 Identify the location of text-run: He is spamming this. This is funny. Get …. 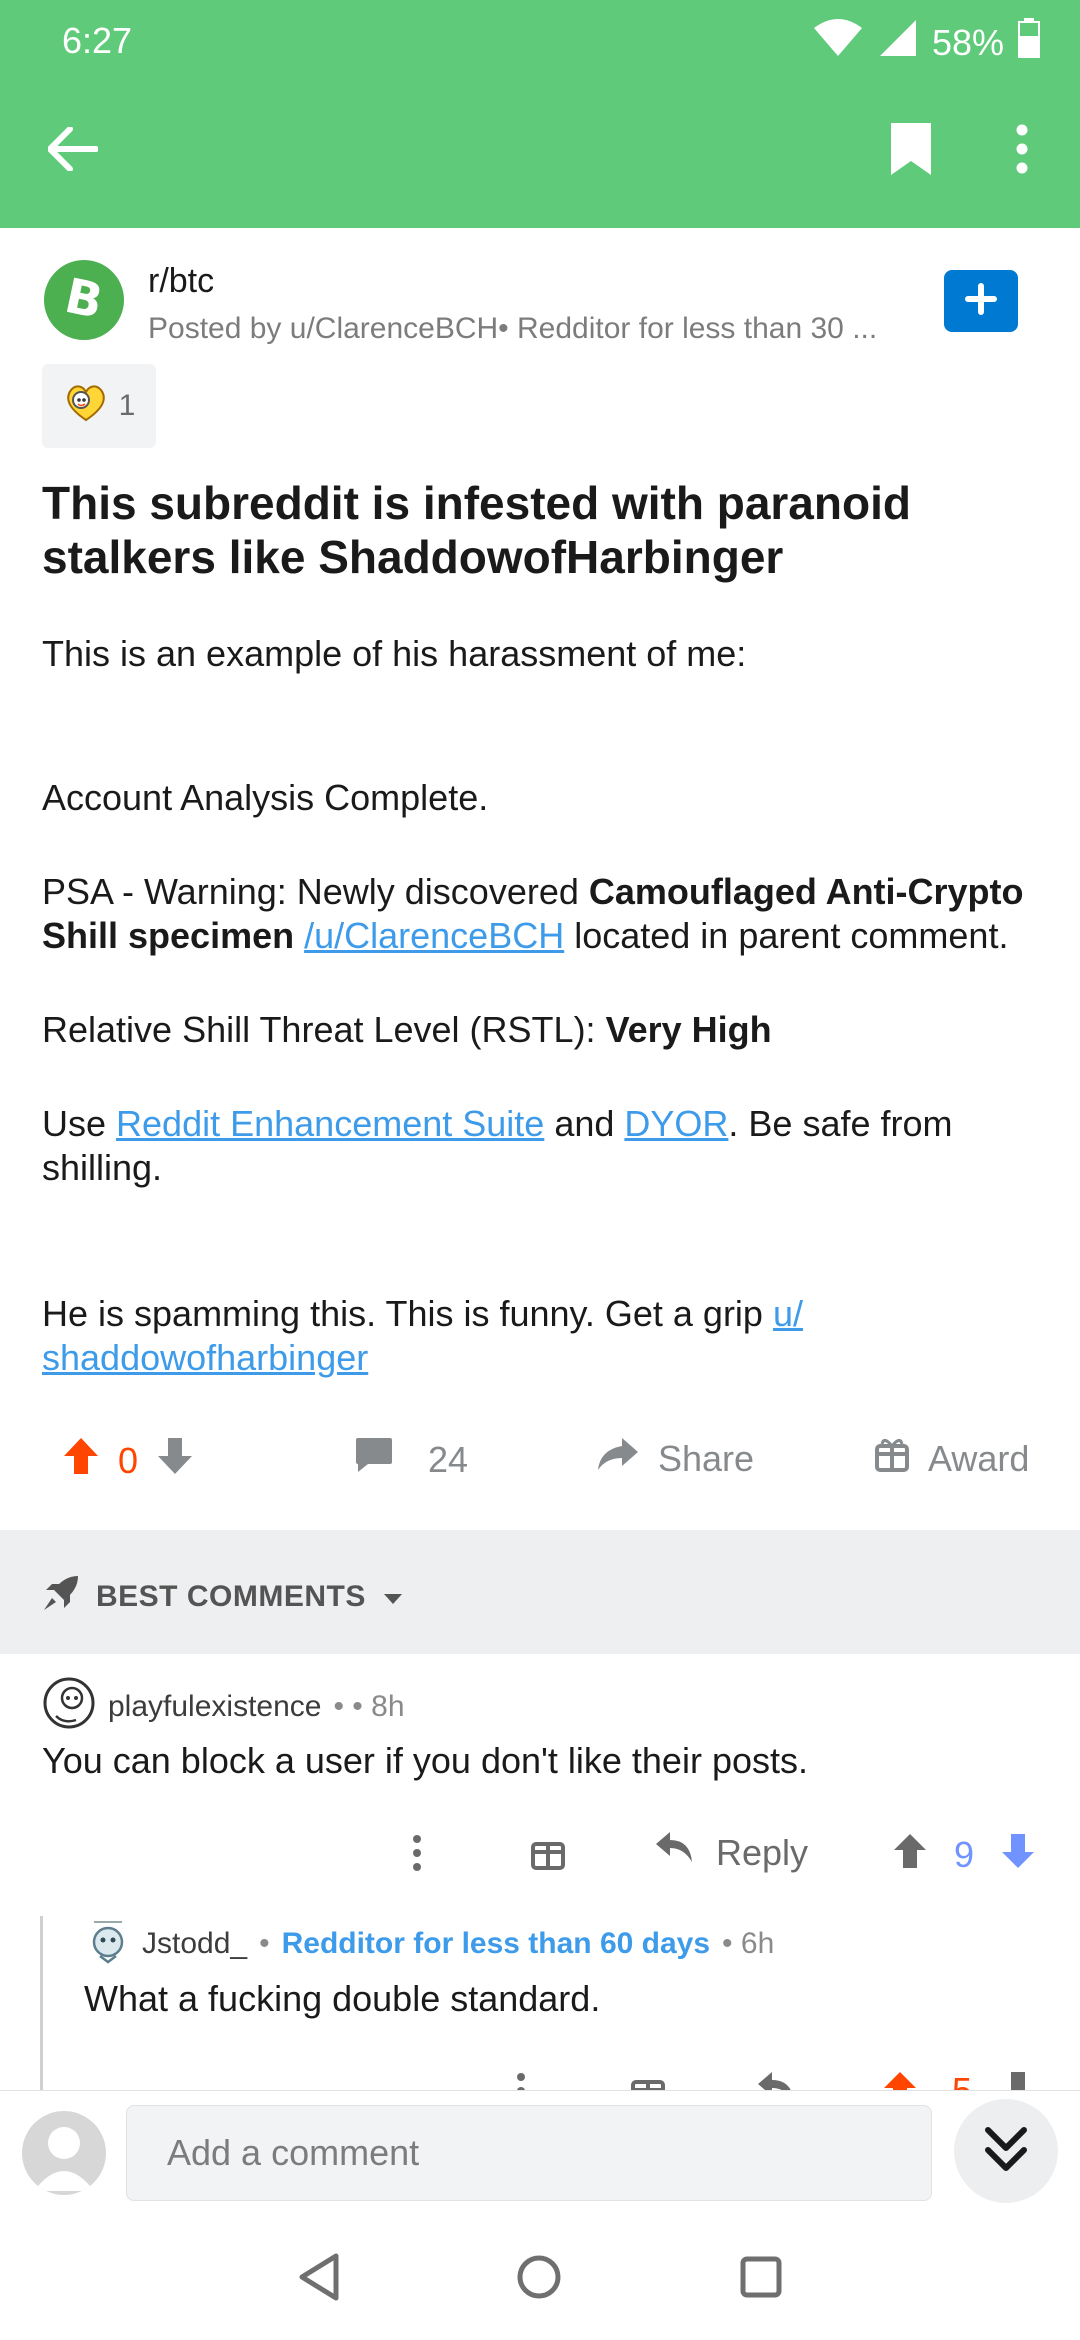
(407, 1313).